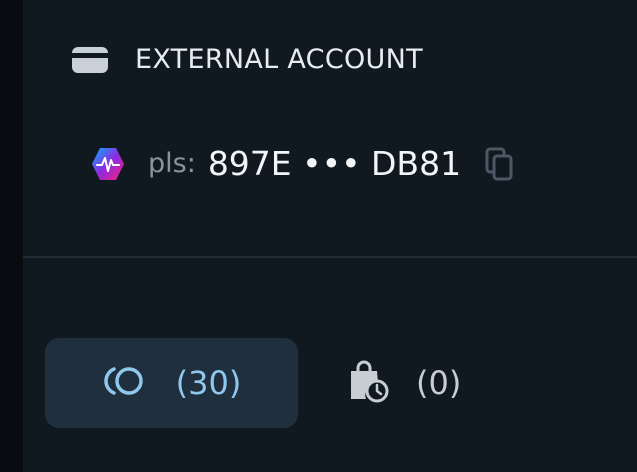  What do you see at coordinates (90, 60) in the screenshot?
I see `wallet-icon` at bounding box center [90, 60].